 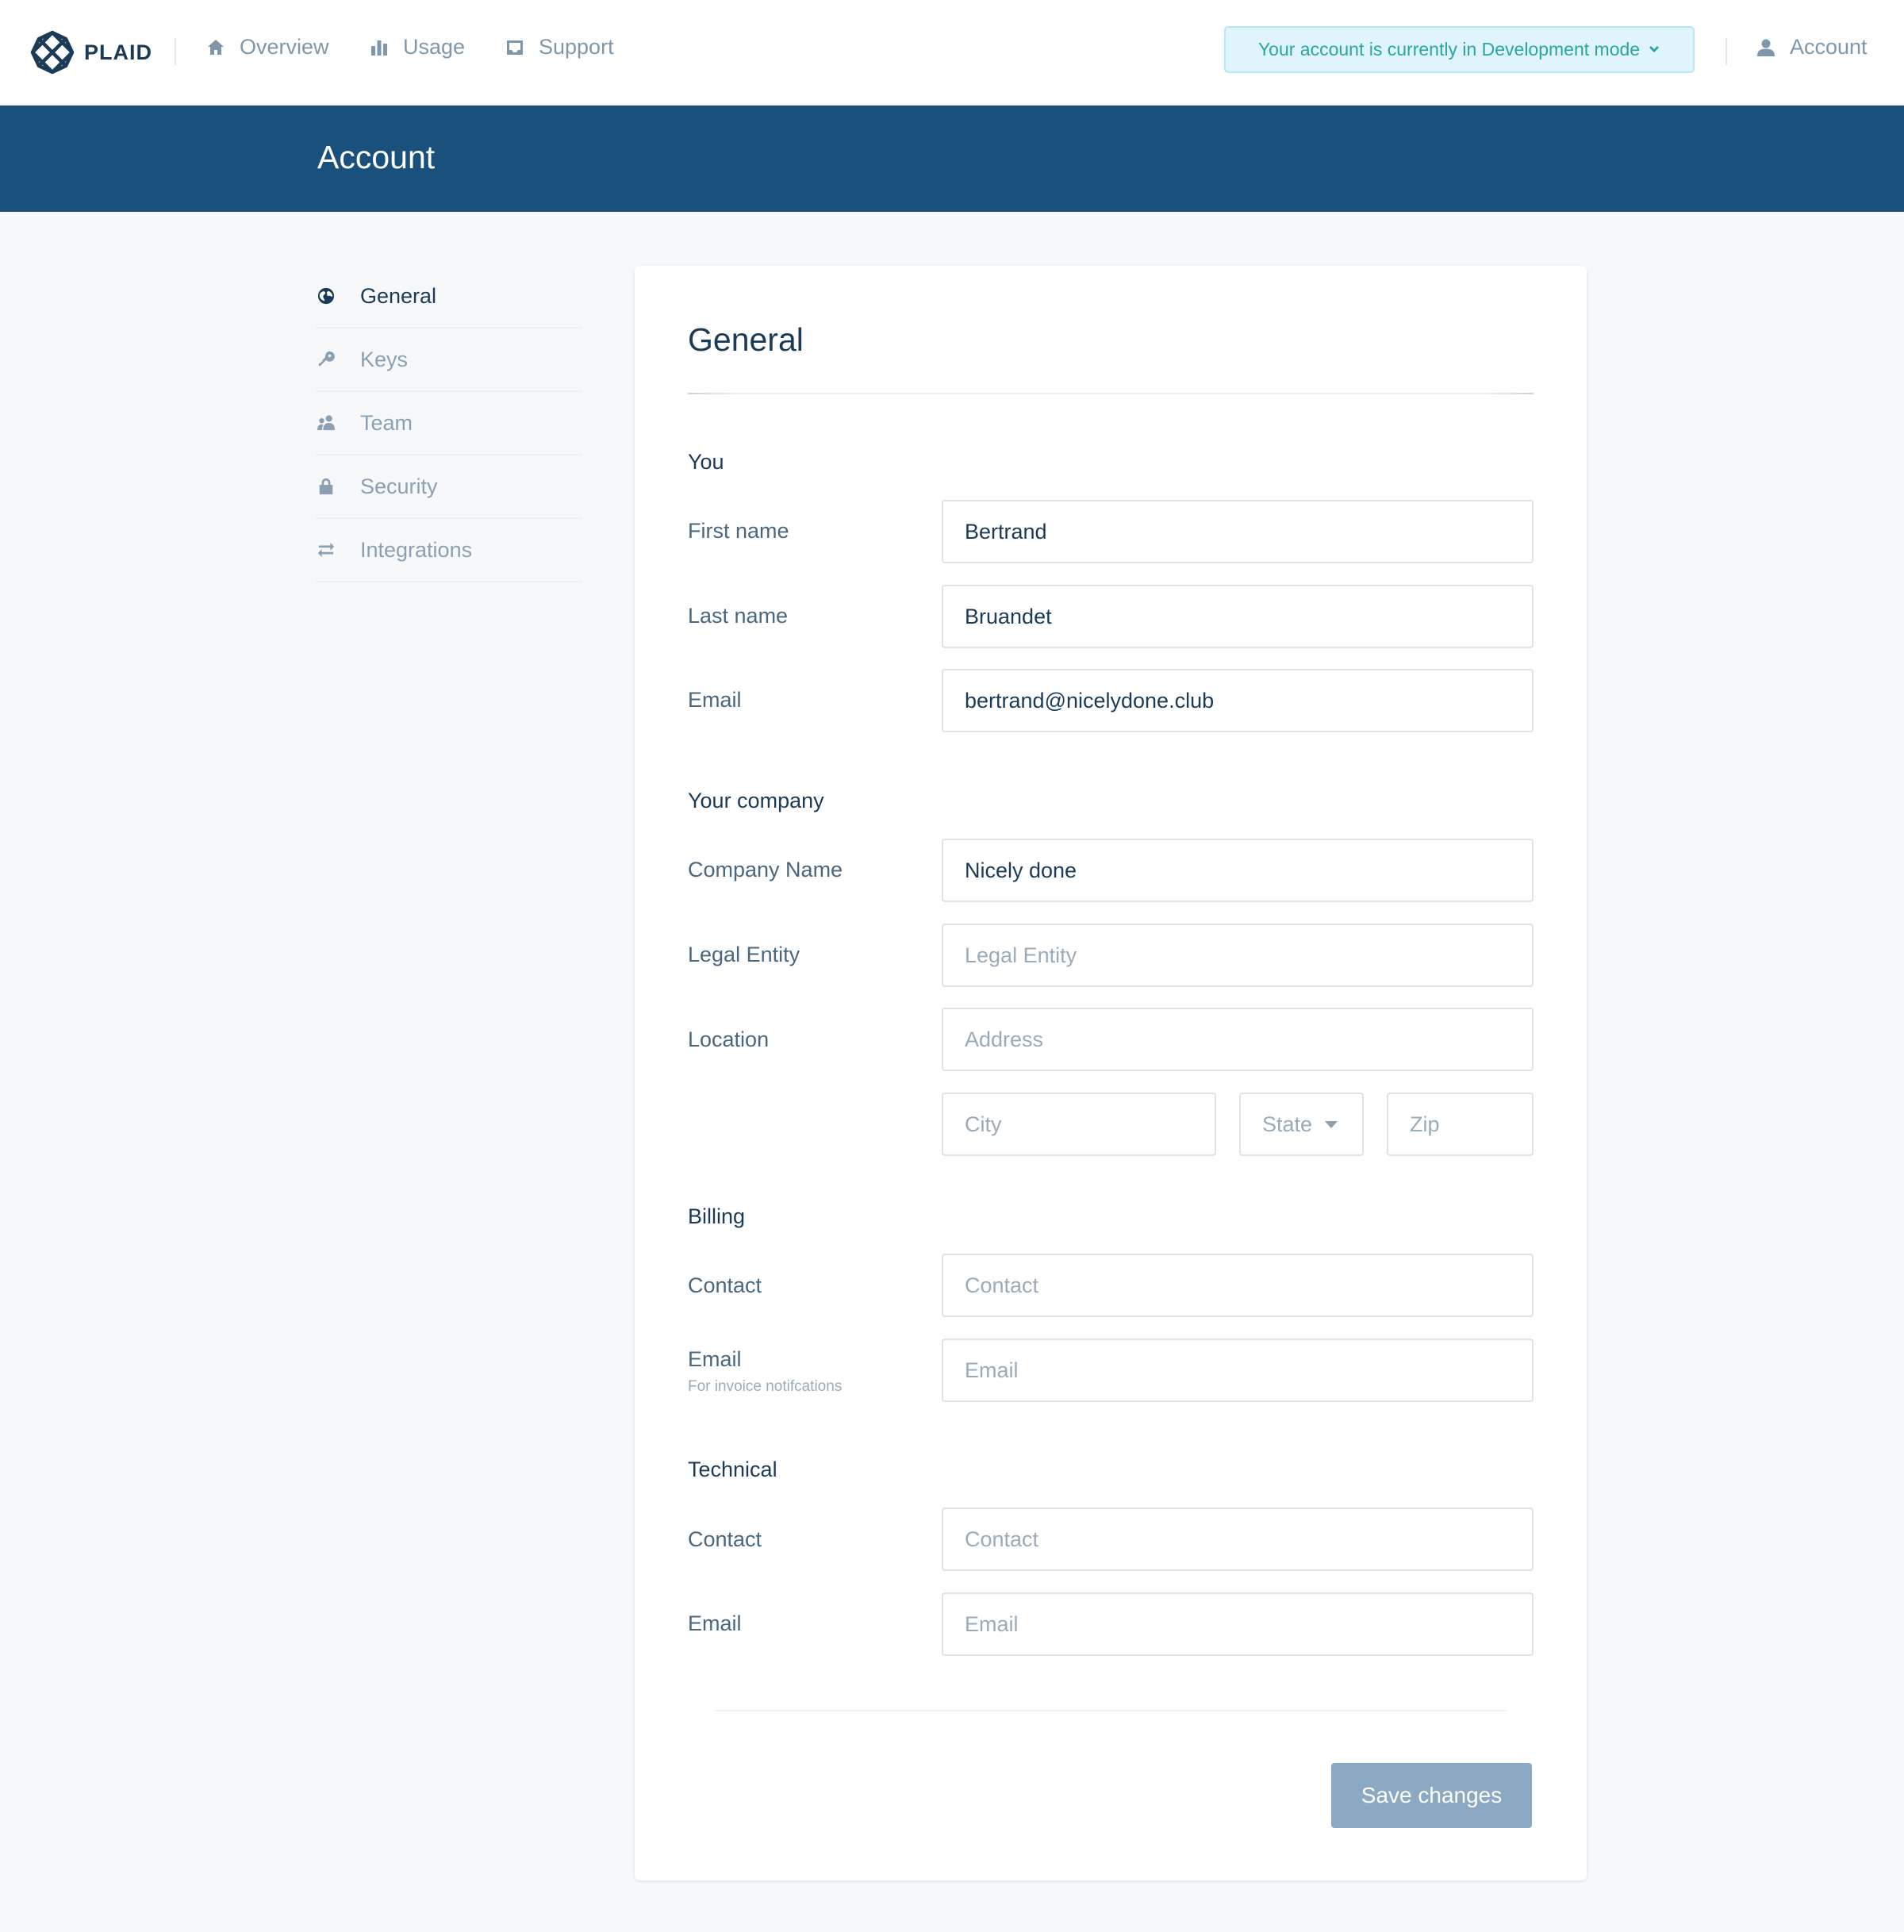 What do you see at coordinates (756, 800) in the screenshot?
I see `section-title-company: Your company` at bounding box center [756, 800].